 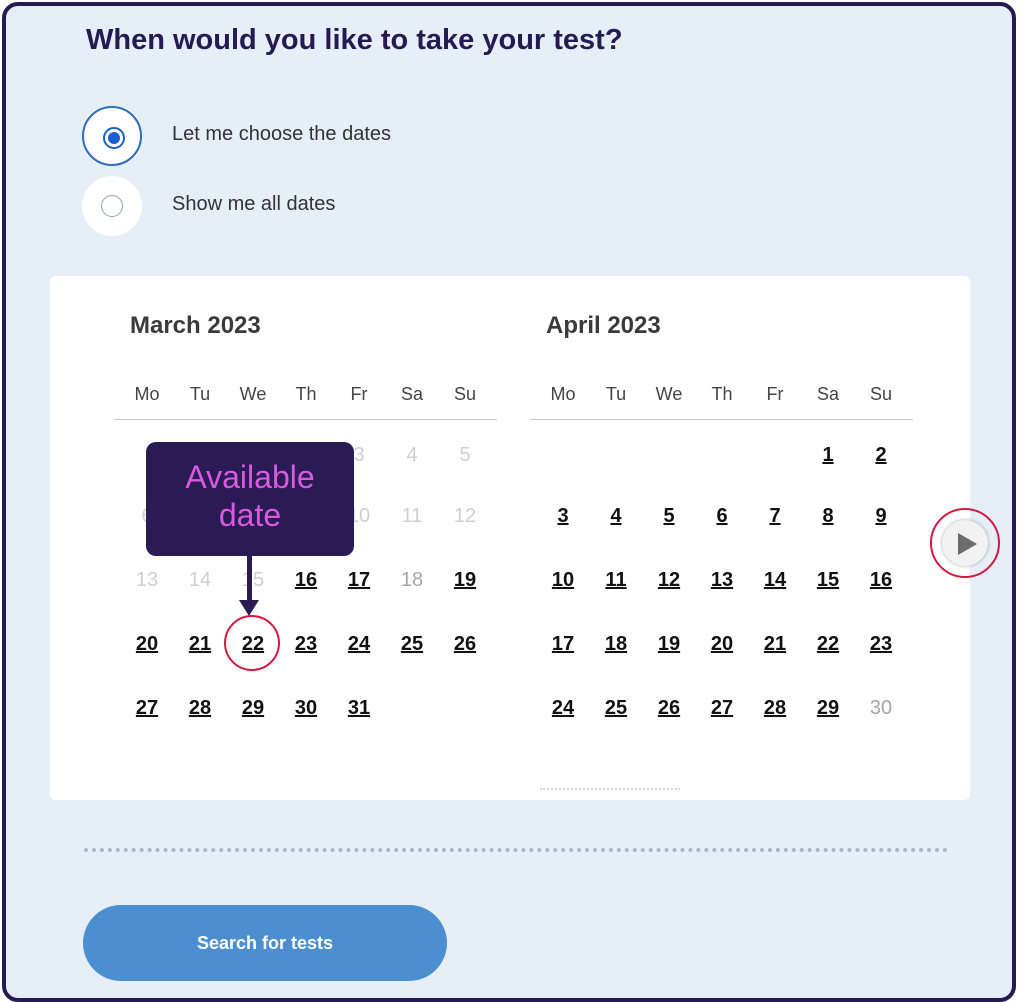 I want to click on next-month-button, so click(x=965, y=543).